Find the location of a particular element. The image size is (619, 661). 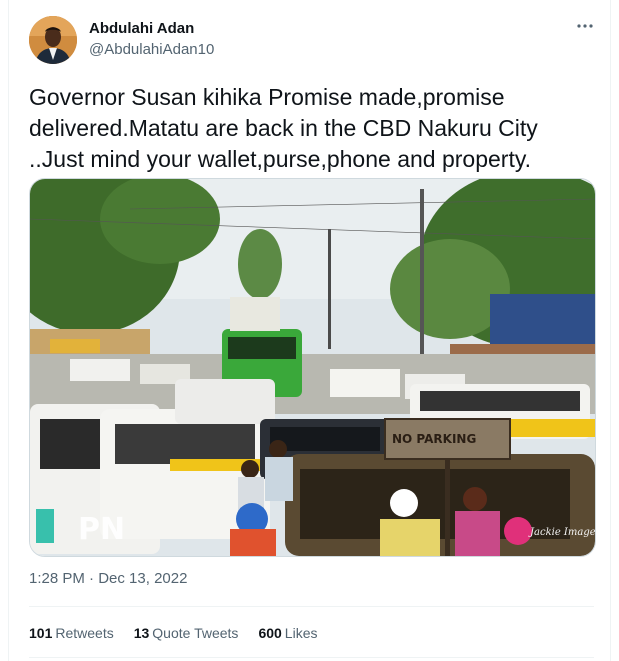

retweets-stat: 101 Retweets is located at coordinates (71, 633).